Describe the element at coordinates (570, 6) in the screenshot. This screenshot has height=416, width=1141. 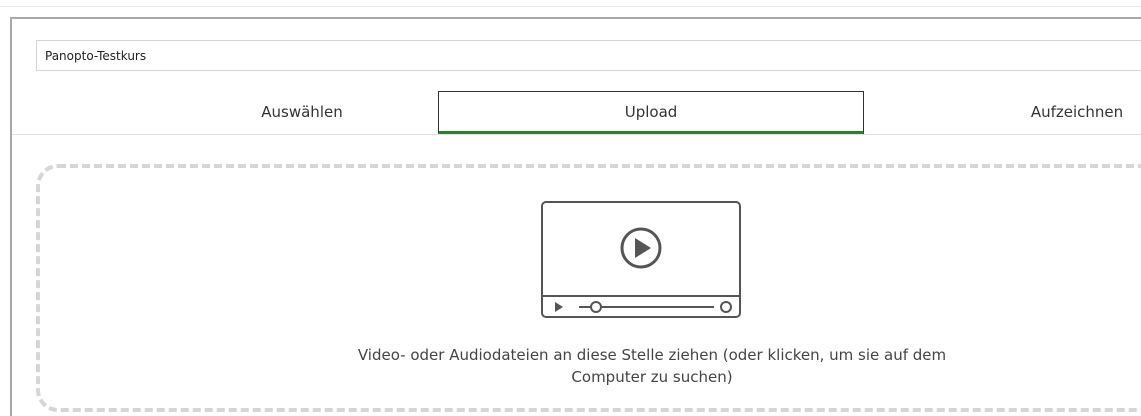
I see `top-divider` at that location.